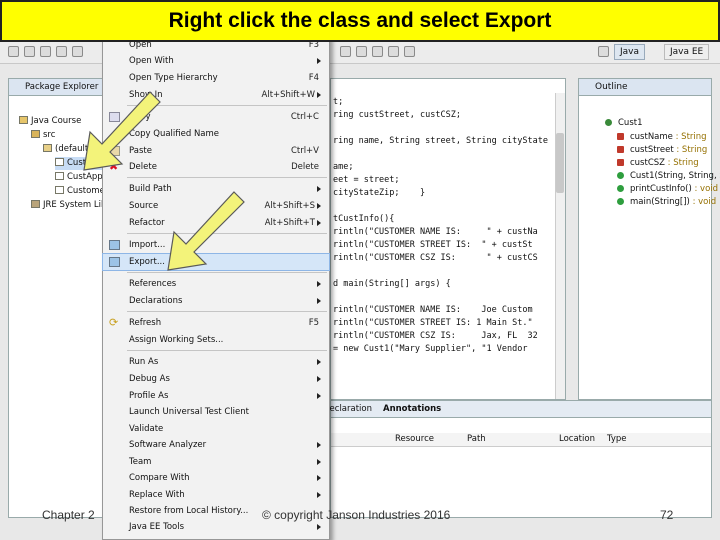 This screenshot has height=540, width=720. I want to click on search-icon, so click(345, 51).